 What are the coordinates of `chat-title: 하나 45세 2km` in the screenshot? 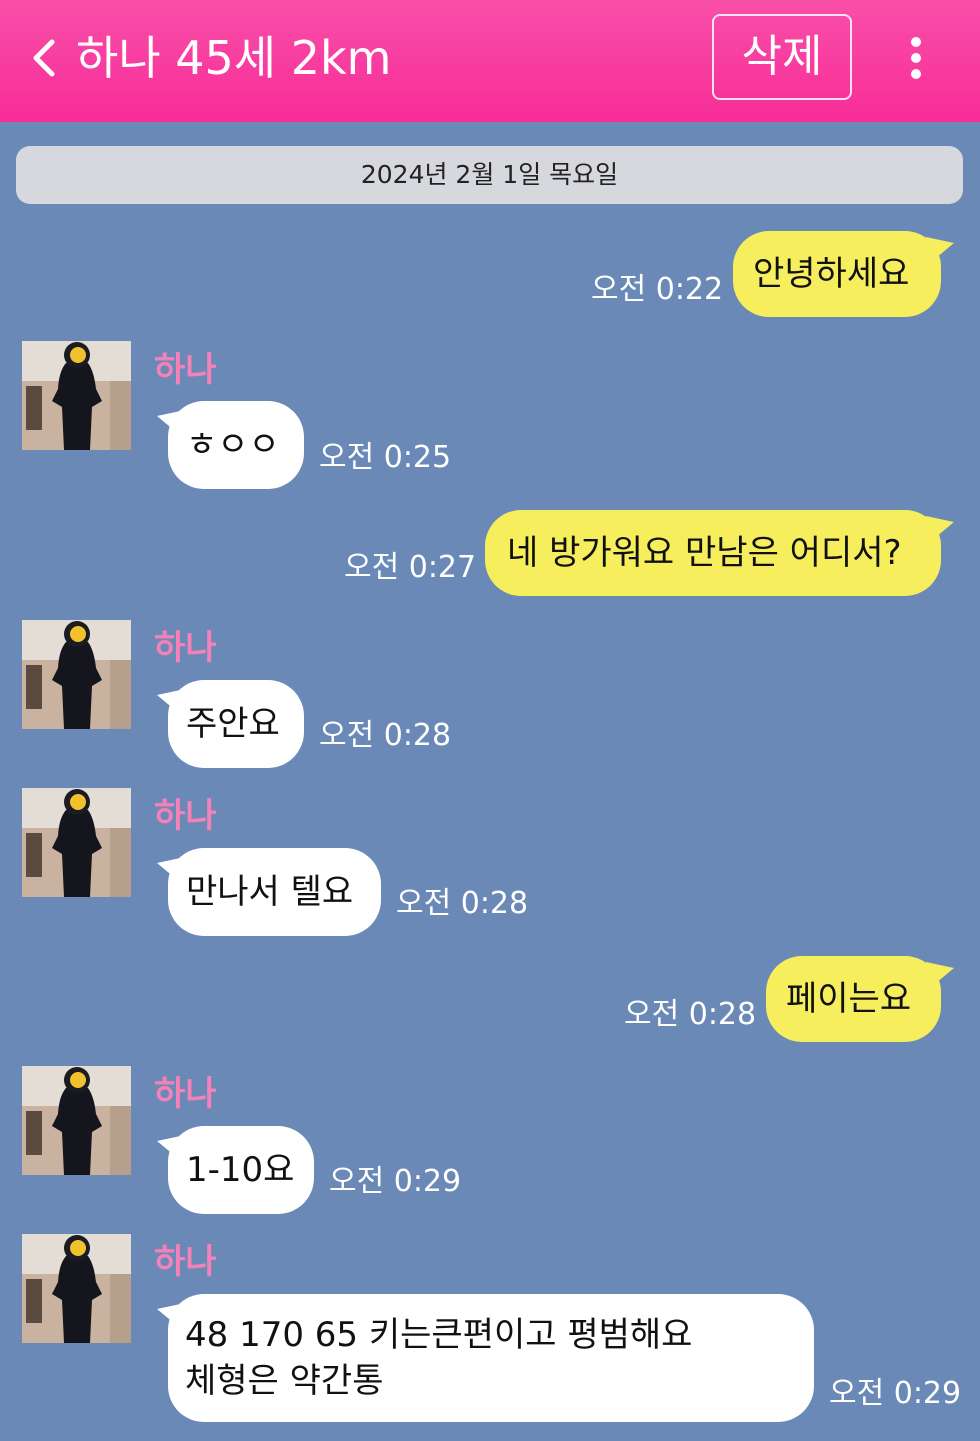 It's located at (234, 58).